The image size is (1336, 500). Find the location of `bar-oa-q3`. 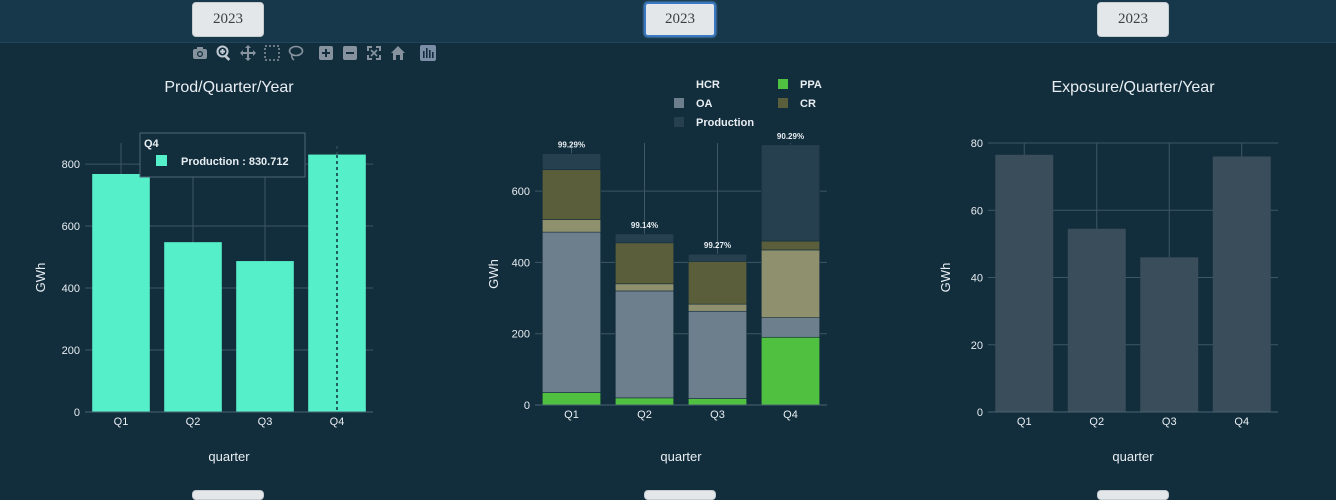

bar-oa-q3 is located at coordinates (717, 354).